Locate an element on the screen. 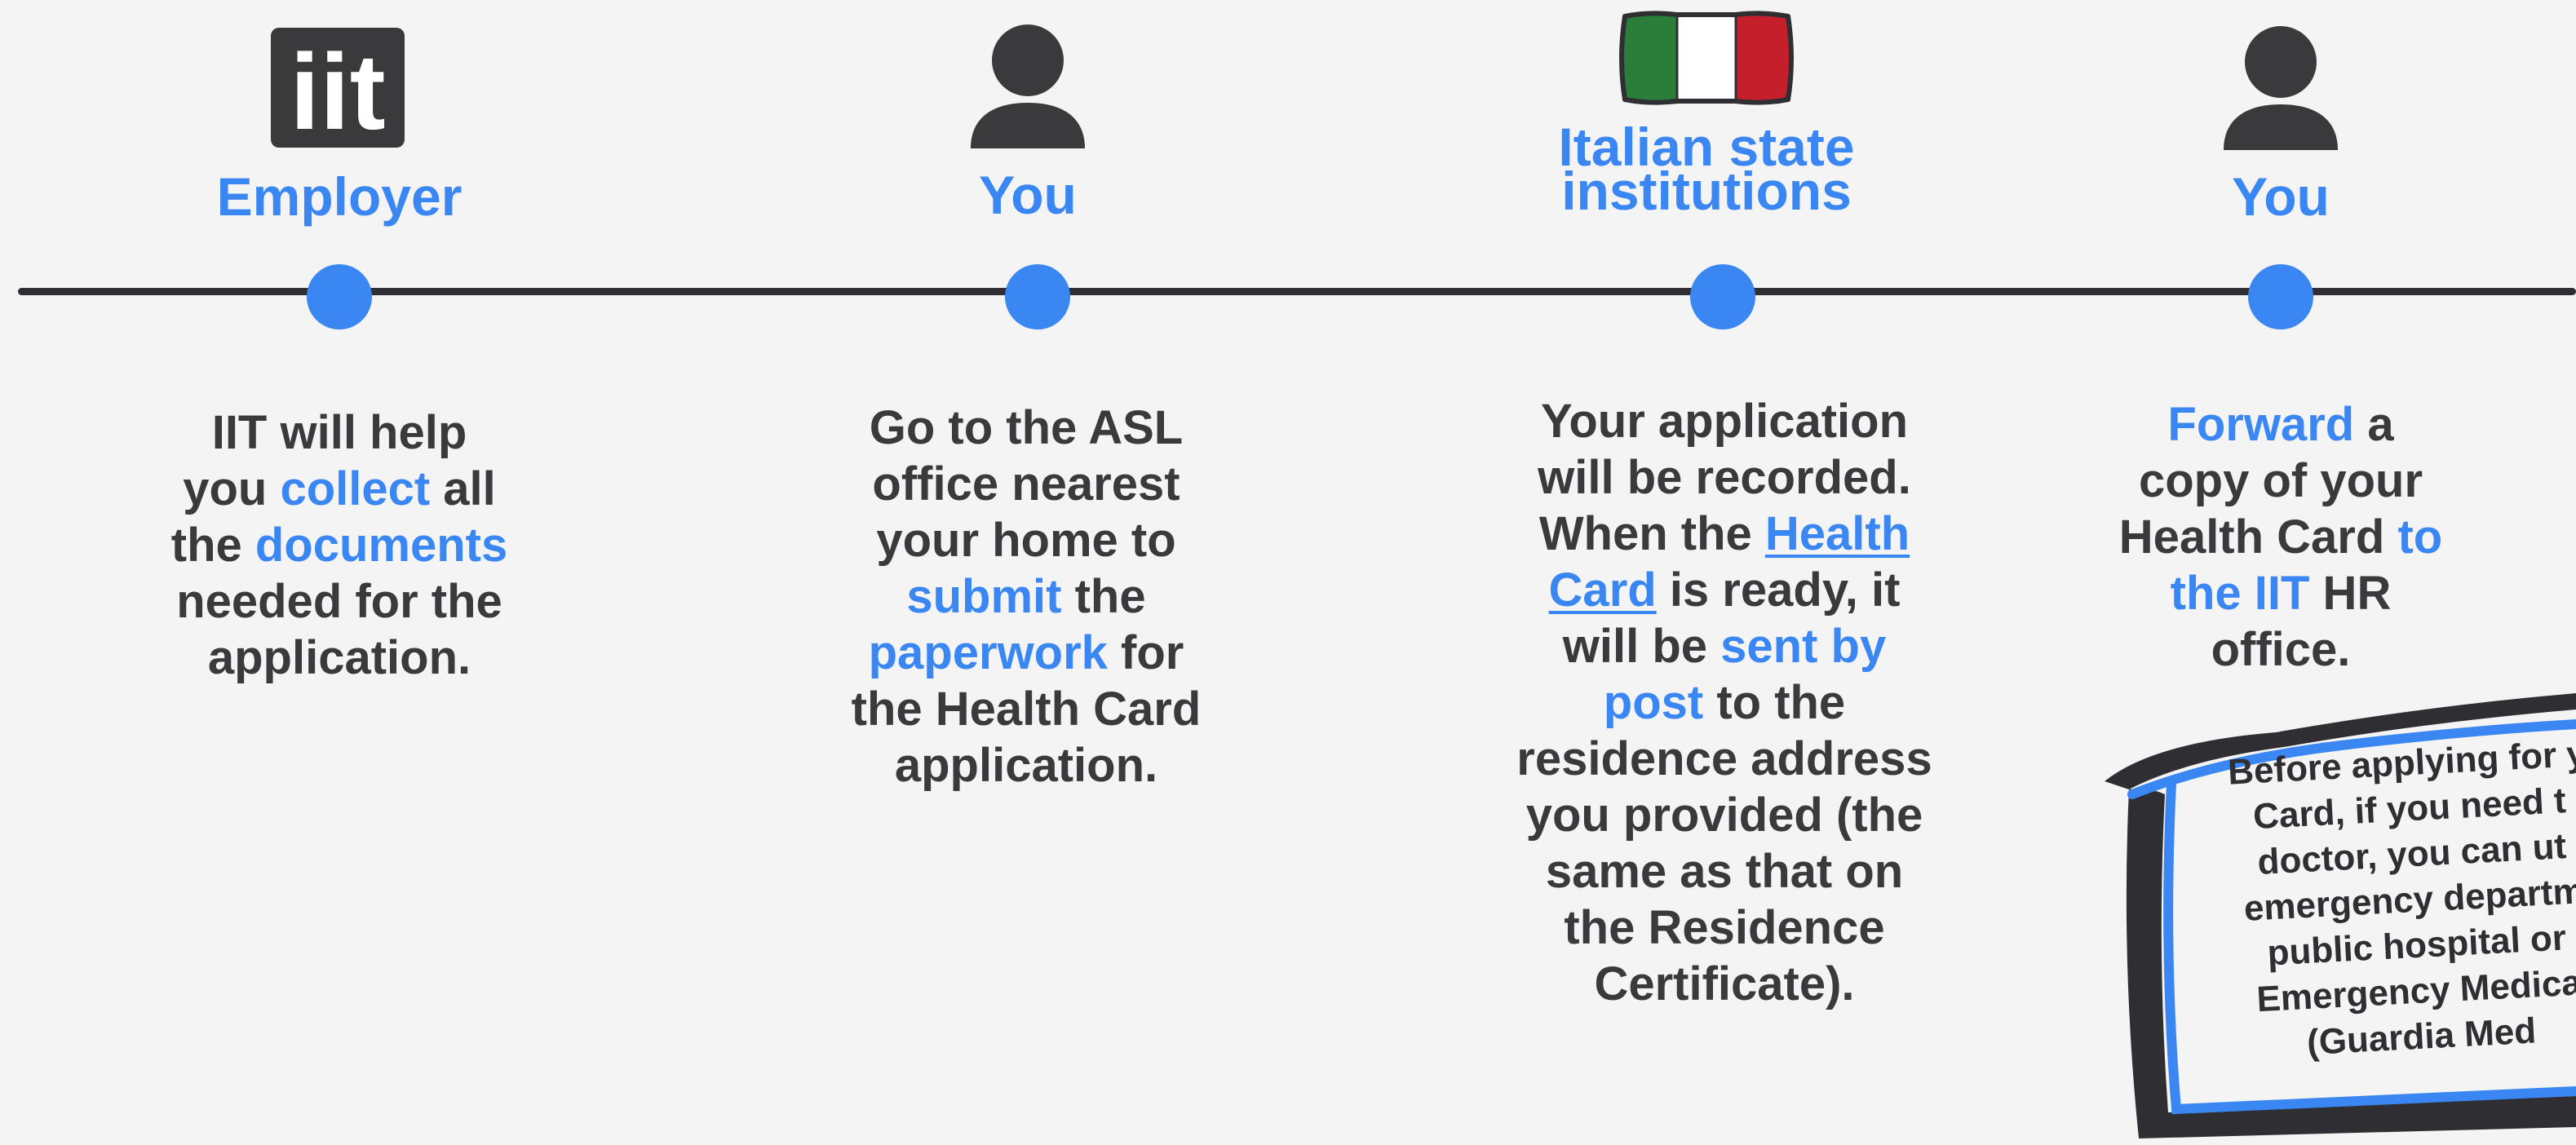 This screenshot has height=1145, width=2576. desc-line: residence address is located at coordinates (1724, 758).